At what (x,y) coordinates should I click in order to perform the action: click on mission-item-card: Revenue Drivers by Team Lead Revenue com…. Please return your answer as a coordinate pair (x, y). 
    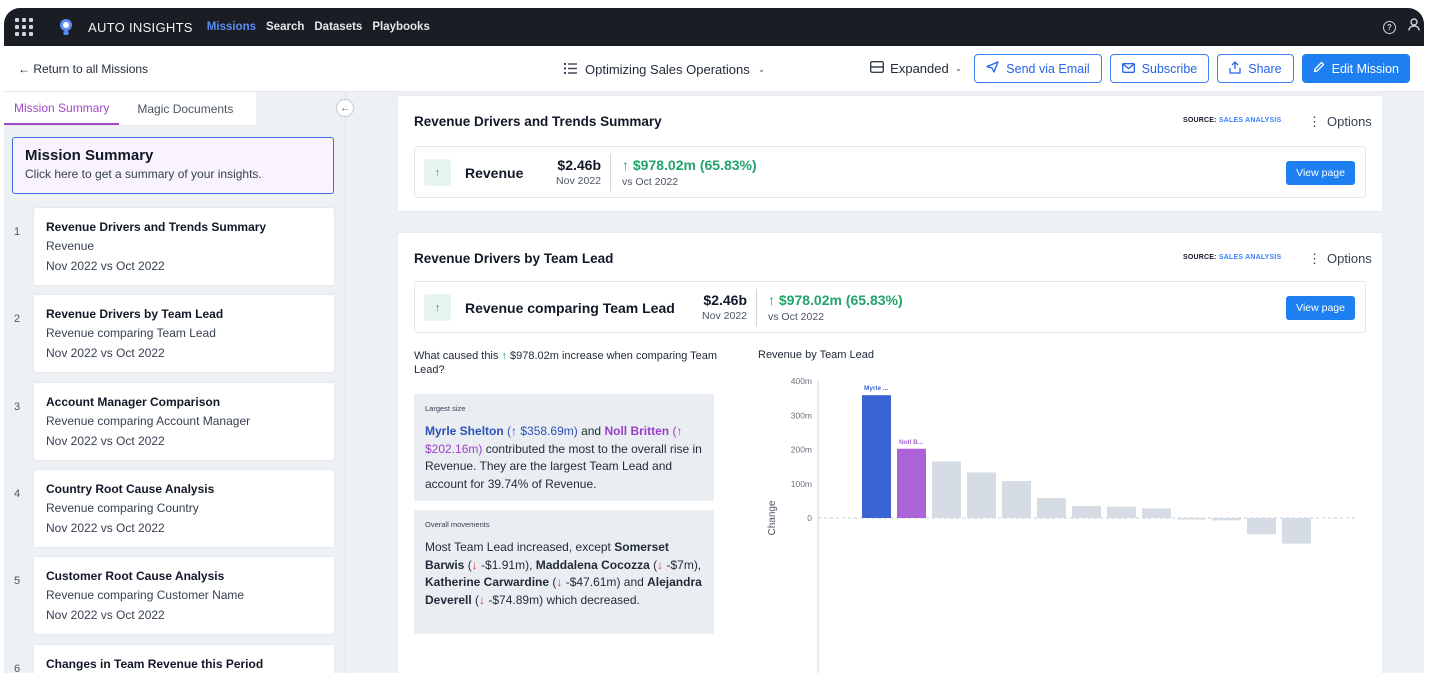
    Looking at the image, I should click on (184, 333).